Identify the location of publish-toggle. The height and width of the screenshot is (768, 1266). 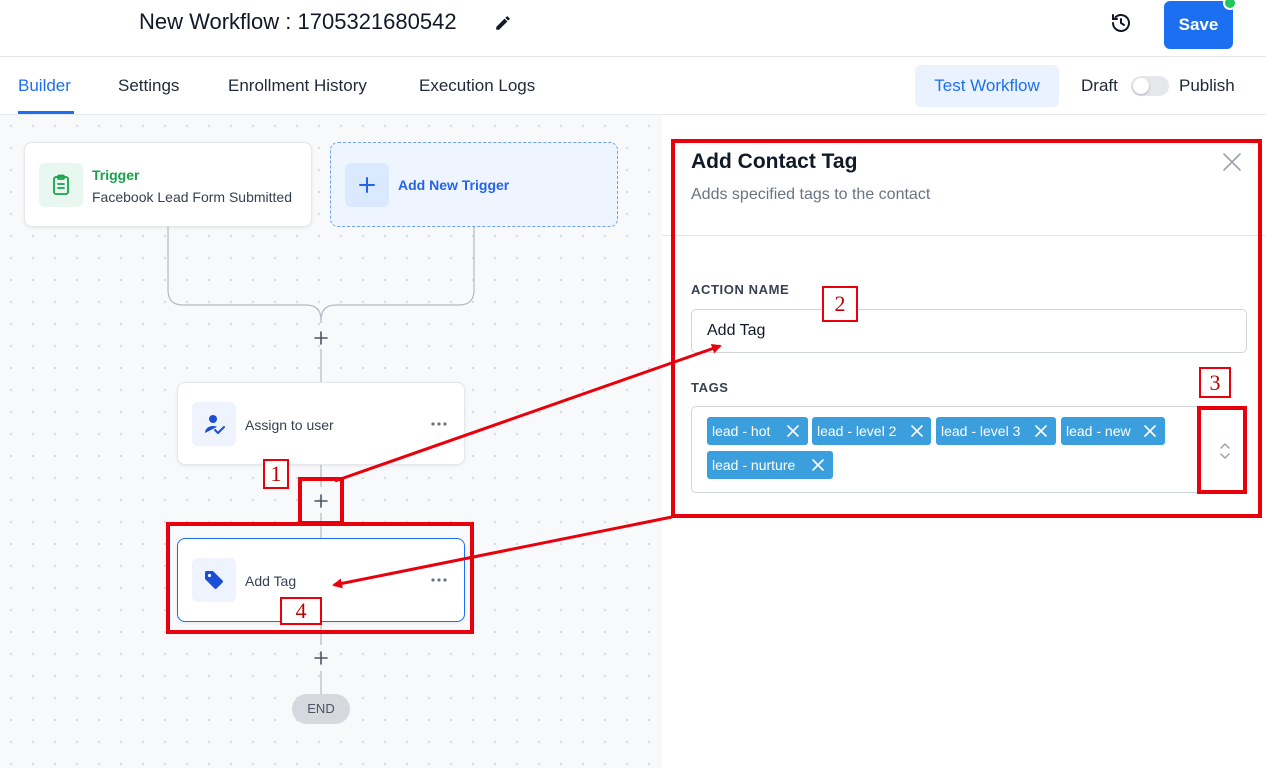
(1150, 86).